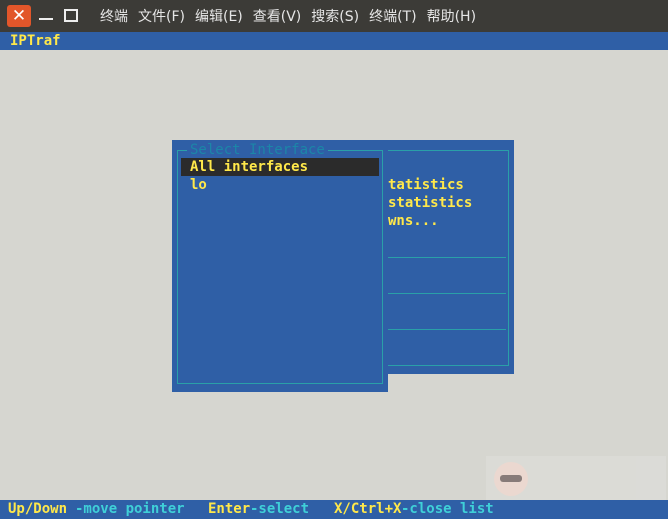 This screenshot has height=519, width=668. I want to click on menu-item-search: 搜索(S), so click(335, 16).